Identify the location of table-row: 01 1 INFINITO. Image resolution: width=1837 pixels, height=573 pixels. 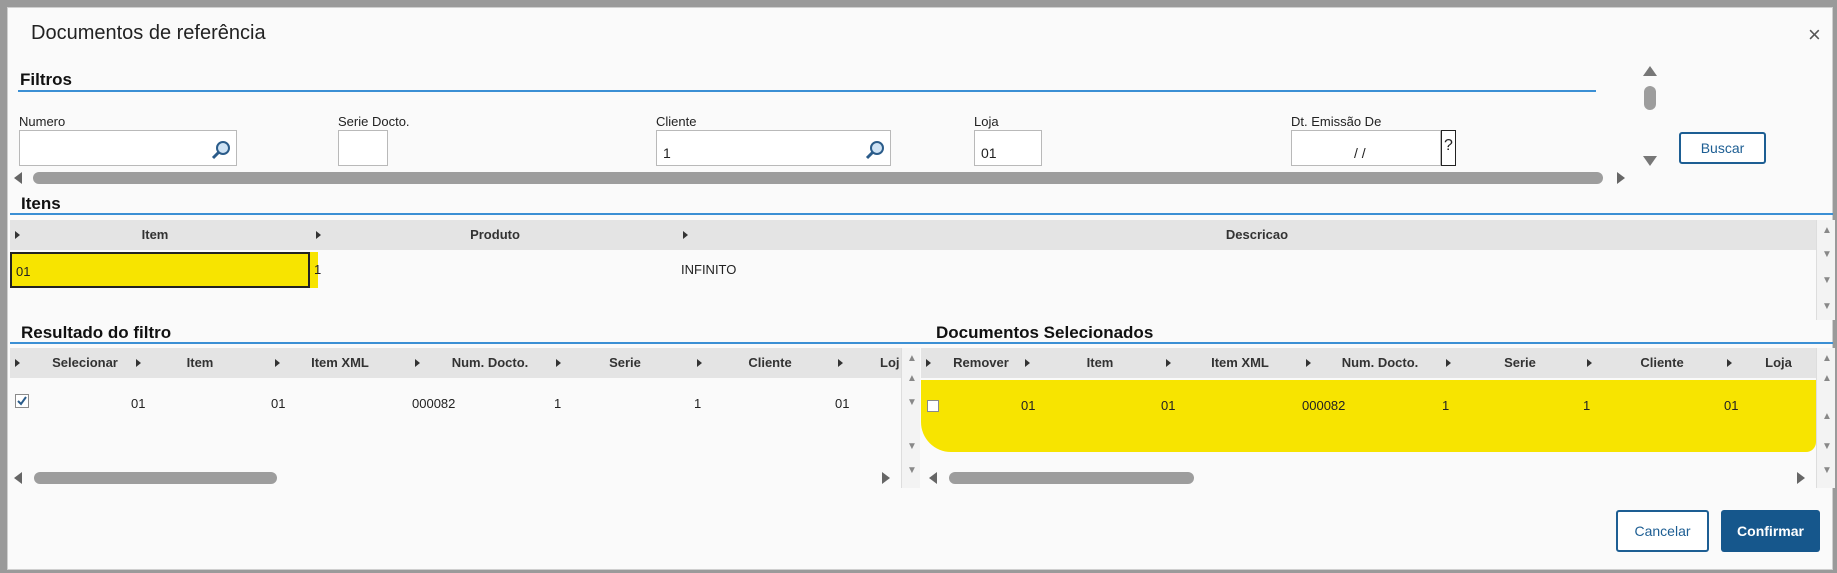
(913, 270).